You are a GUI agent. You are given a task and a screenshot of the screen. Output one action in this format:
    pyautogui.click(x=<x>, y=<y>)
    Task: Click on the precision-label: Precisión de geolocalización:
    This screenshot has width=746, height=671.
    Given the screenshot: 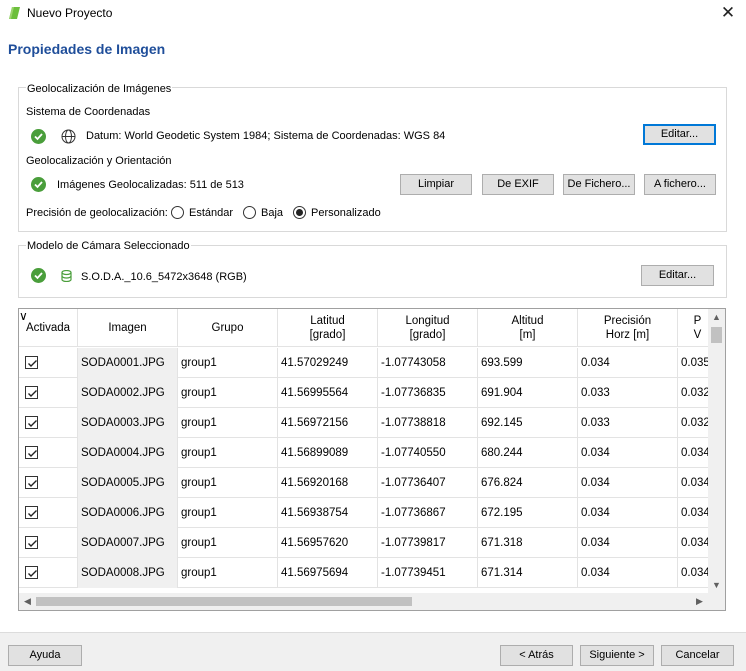 What is the action you would take?
    pyautogui.click(x=97, y=213)
    